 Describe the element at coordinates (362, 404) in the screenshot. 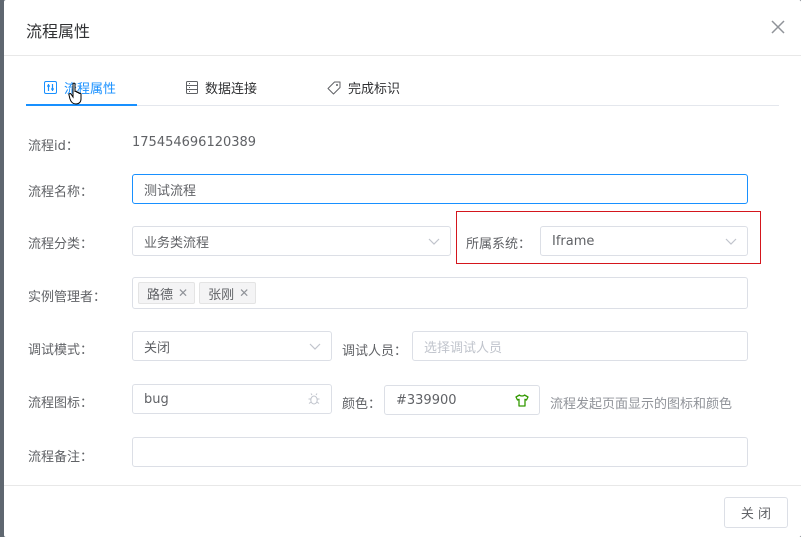

I see `color-label: 颜色：` at that location.